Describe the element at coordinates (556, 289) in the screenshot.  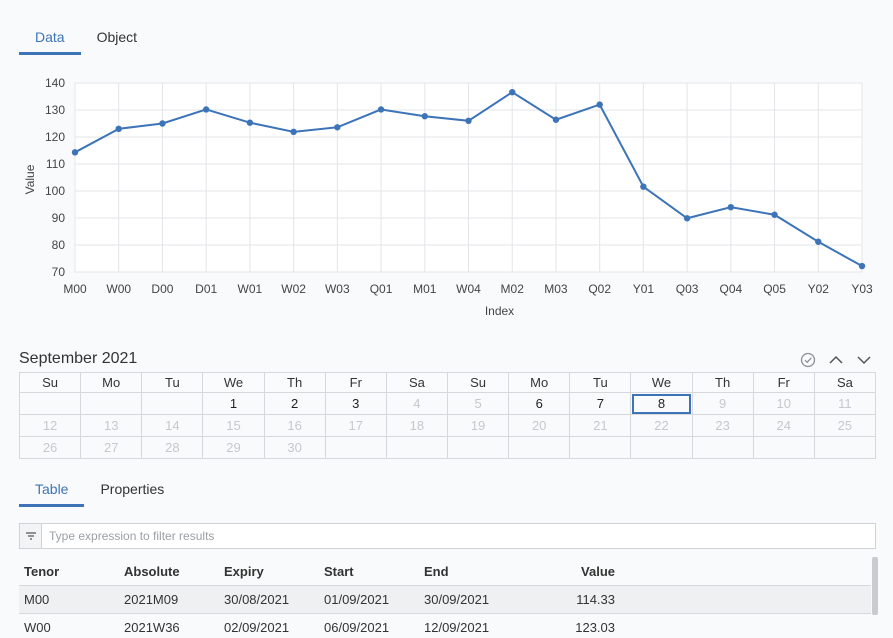
I see `x-tick-label: M03` at that location.